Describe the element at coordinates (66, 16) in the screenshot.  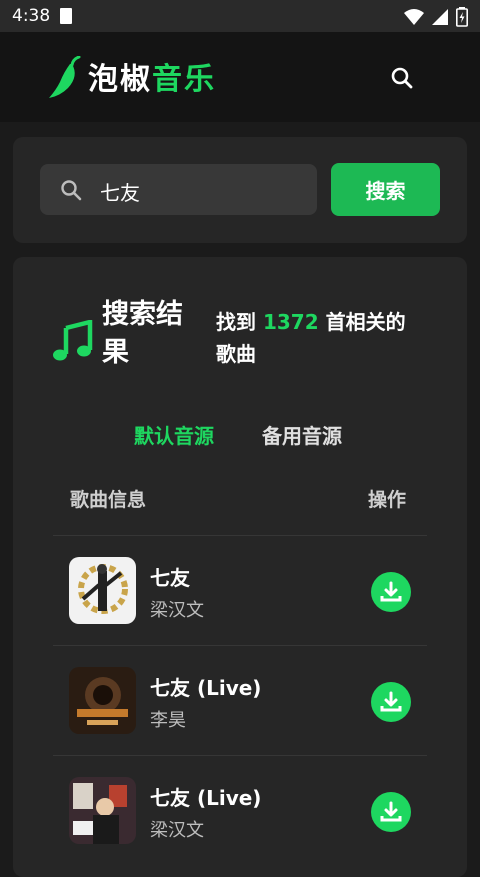
I see `sim-card-icon` at that location.